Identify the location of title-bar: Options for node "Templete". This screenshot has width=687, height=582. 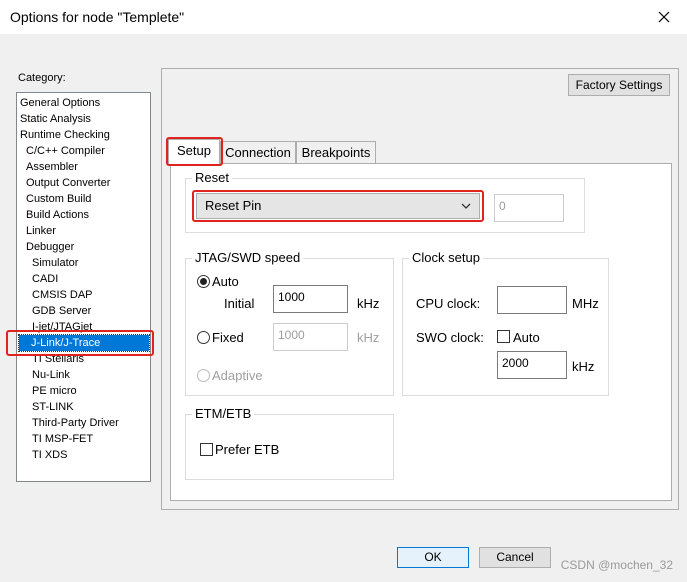
(343, 17).